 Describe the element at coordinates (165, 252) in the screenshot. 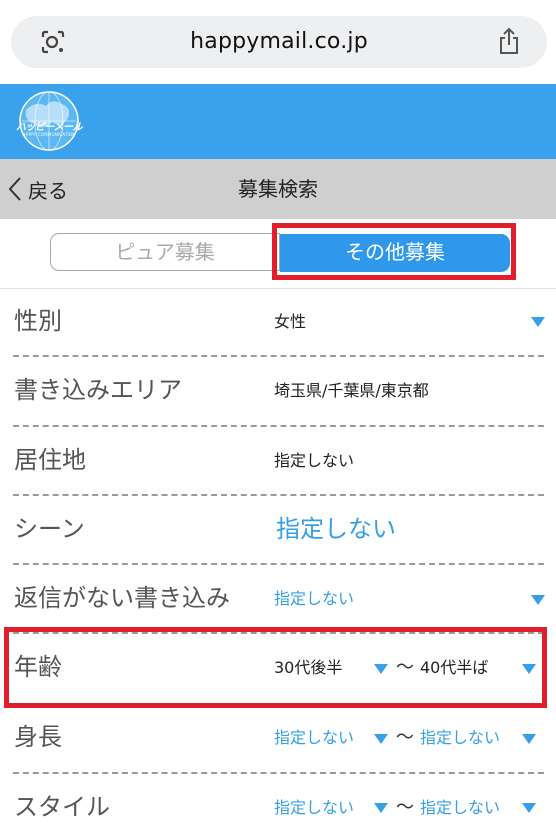

I see `tab-pure-posts: ピュア募集` at that location.